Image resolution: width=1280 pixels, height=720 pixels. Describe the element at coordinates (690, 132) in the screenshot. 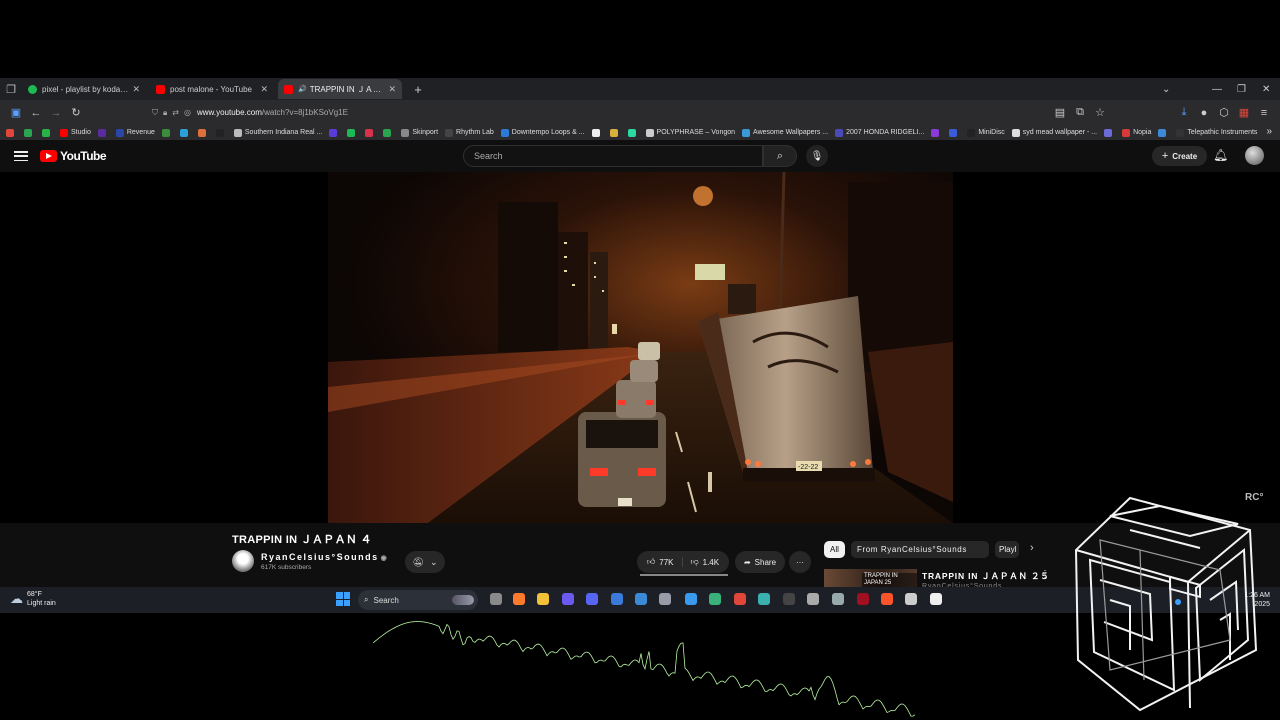

I see `bookmark-item: POLYPHRASE – Vongon` at that location.